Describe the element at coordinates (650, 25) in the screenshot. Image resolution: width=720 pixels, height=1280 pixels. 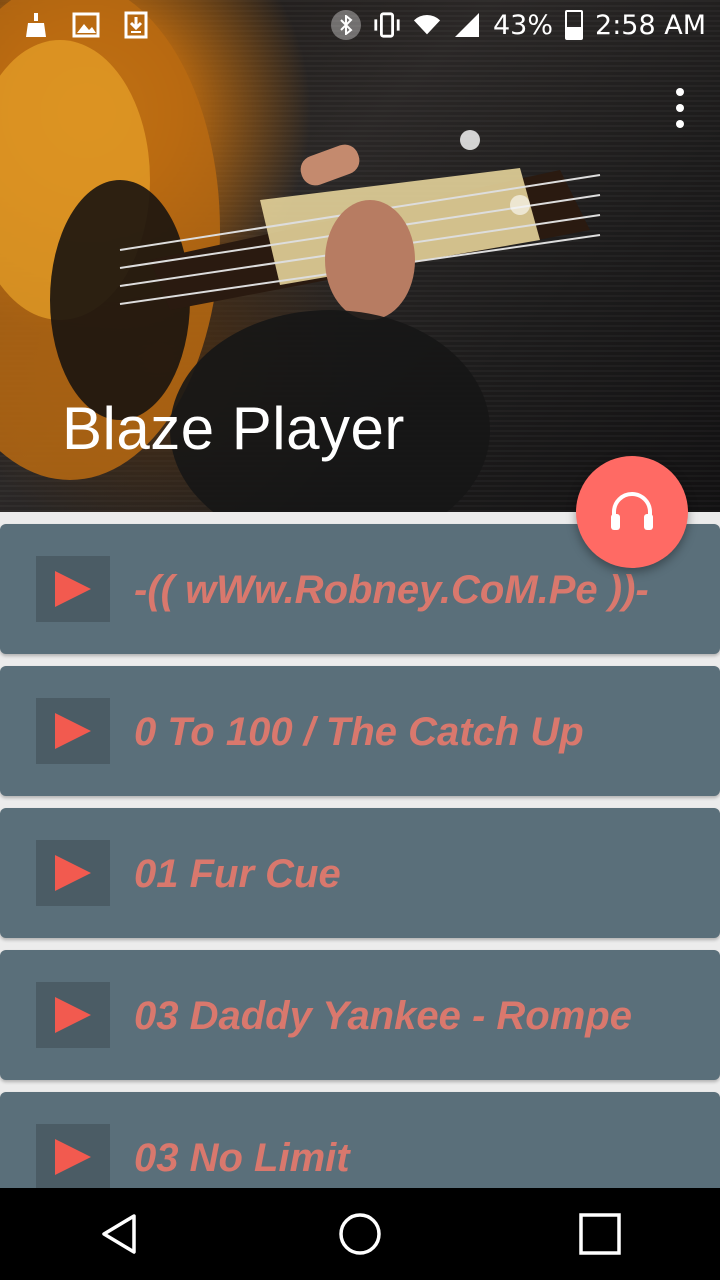
I see `clock: 2:58 AM` at that location.